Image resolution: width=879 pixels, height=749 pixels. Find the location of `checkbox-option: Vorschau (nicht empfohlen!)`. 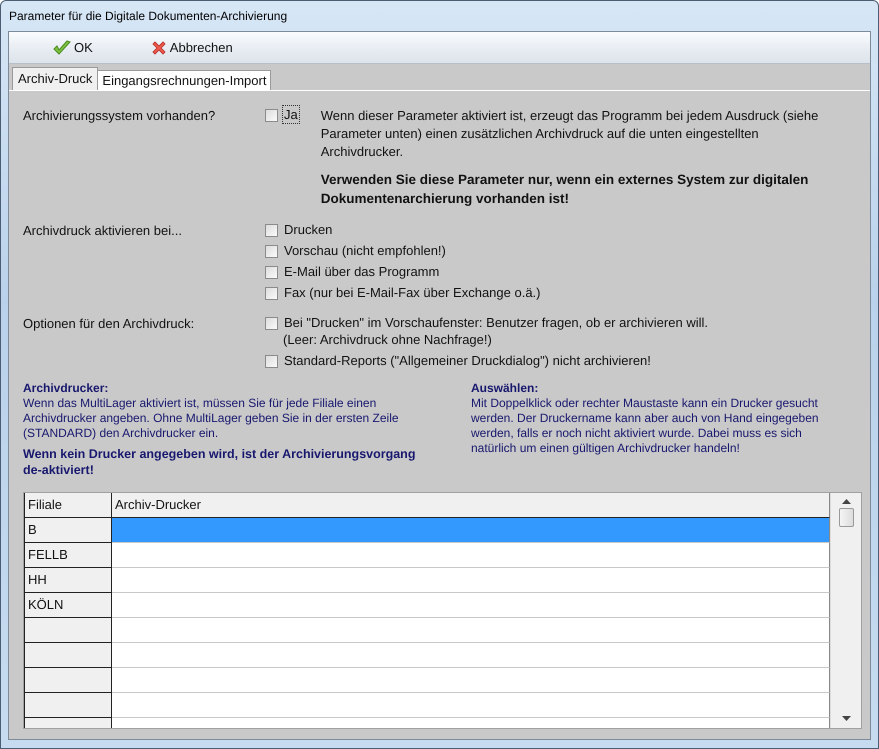

checkbox-option: Vorschau (nicht empfohlen!) is located at coordinates (403, 251).